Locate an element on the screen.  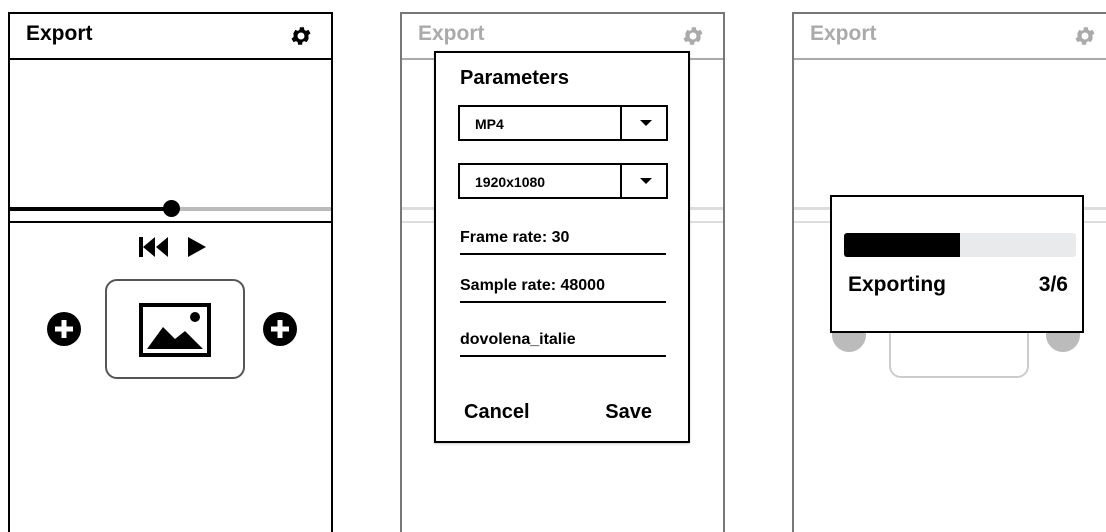
sample-rate-field: Sample rate: 48000 is located at coordinates (563, 289).